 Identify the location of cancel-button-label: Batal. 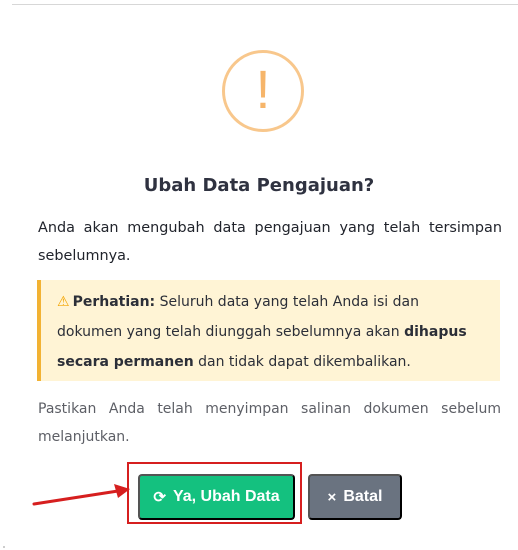
(363, 496).